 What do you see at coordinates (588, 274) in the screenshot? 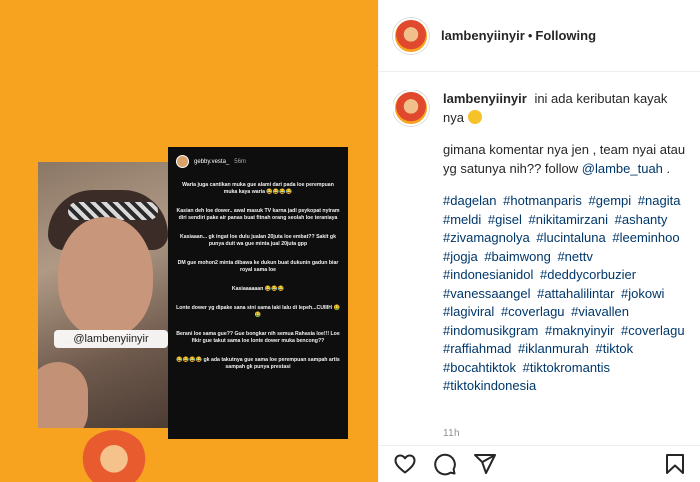
I see `hashtag-link: #deddycorbuzier` at bounding box center [588, 274].